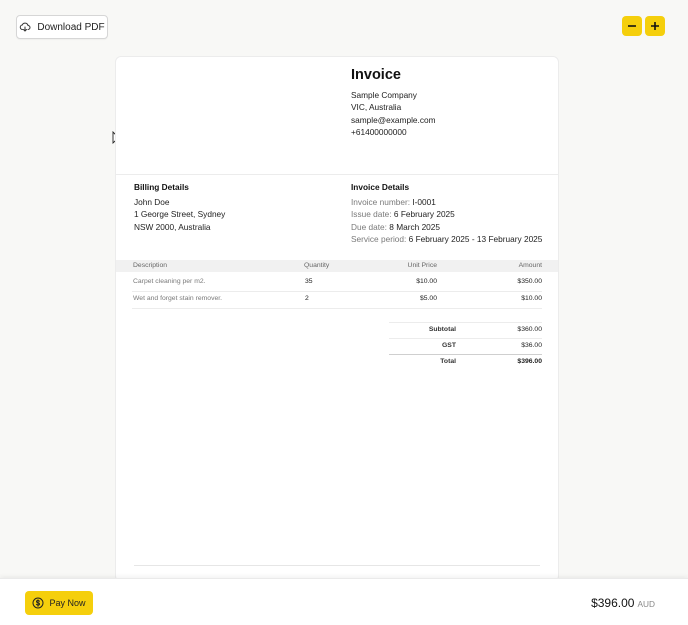  Describe the element at coordinates (169, 281) in the screenshot. I see `row-description: Carpet cleaning per m2.` at that location.